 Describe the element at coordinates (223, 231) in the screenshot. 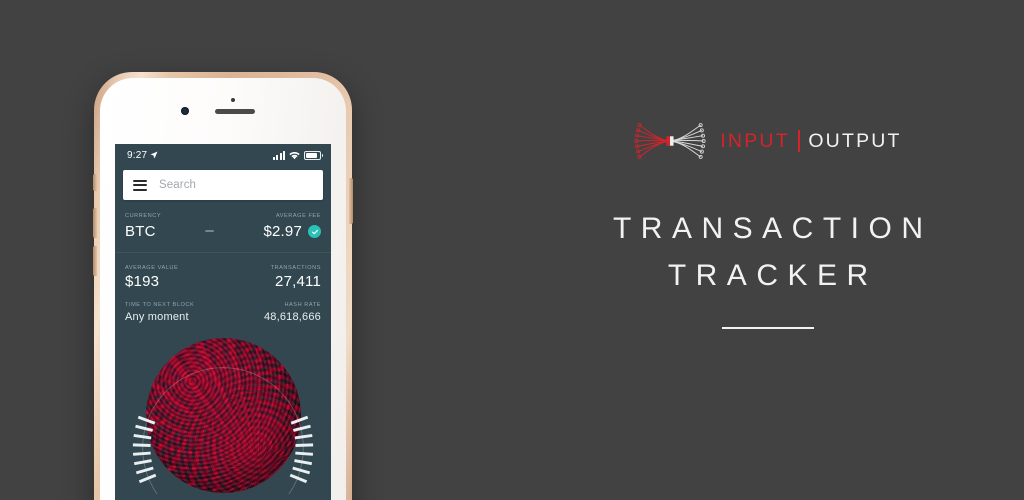

I see `stat-values-row: BTC – $2.97` at that location.